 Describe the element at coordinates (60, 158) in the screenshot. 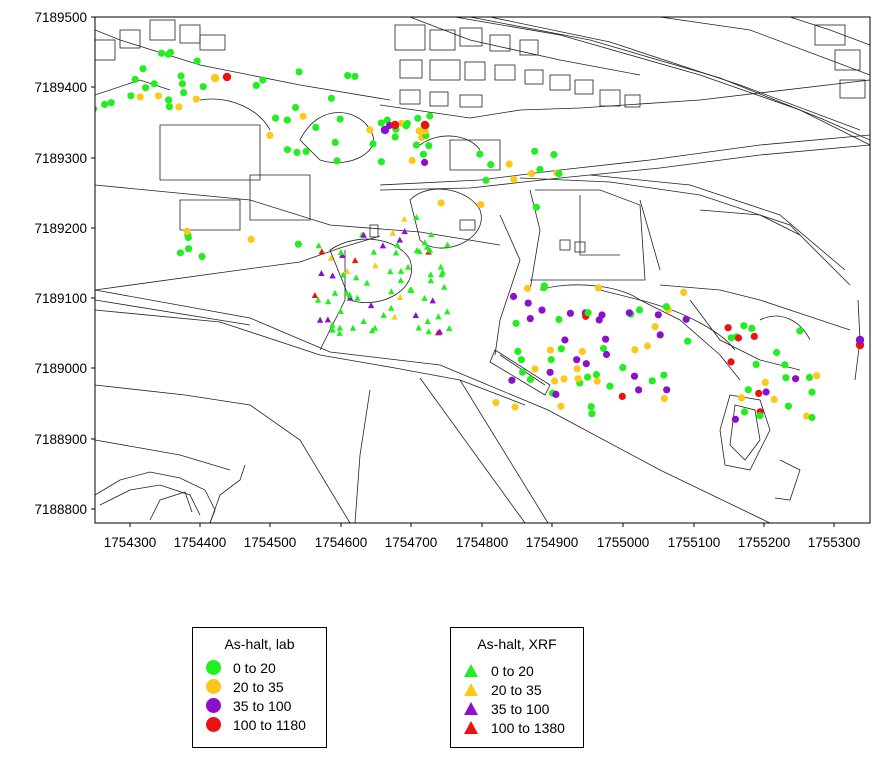

I see `y-tick-label: 7189300` at that location.